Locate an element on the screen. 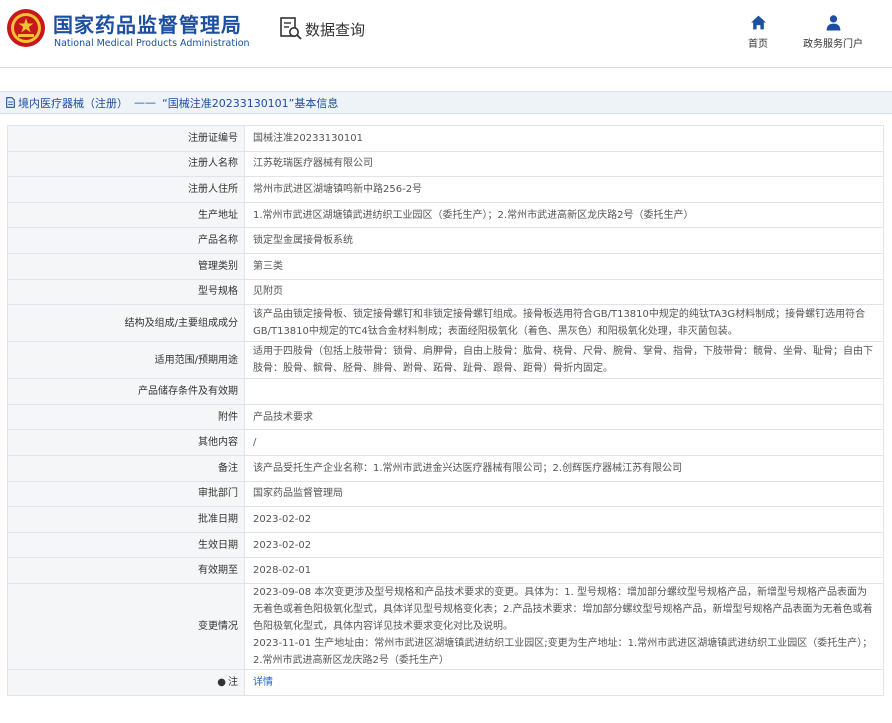 Image resolution: width=892 pixels, height=723 pixels. breadcrumb: 境内医疗器械（注册） —— “国械注准20233130101”基本信息 is located at coordinates (446, 102).